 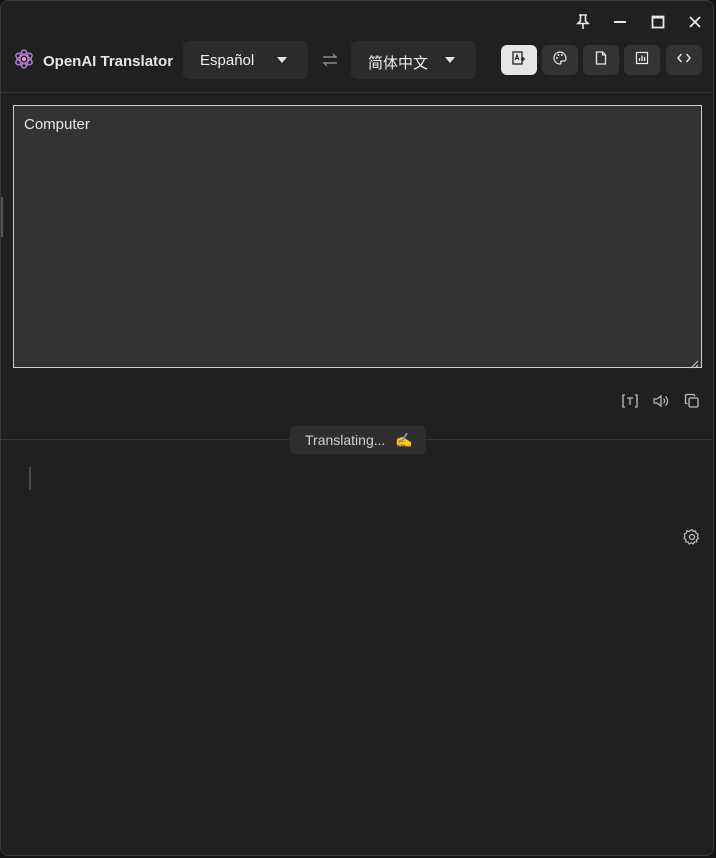 I want to click on output-caret, so click(x=30, y=478).